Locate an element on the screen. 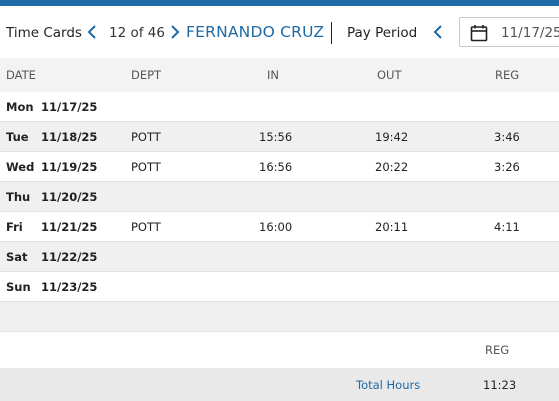 The image size is (559, 401). table-header: DATE DEPT IN OUT REG is located at coordinates (279, 75).